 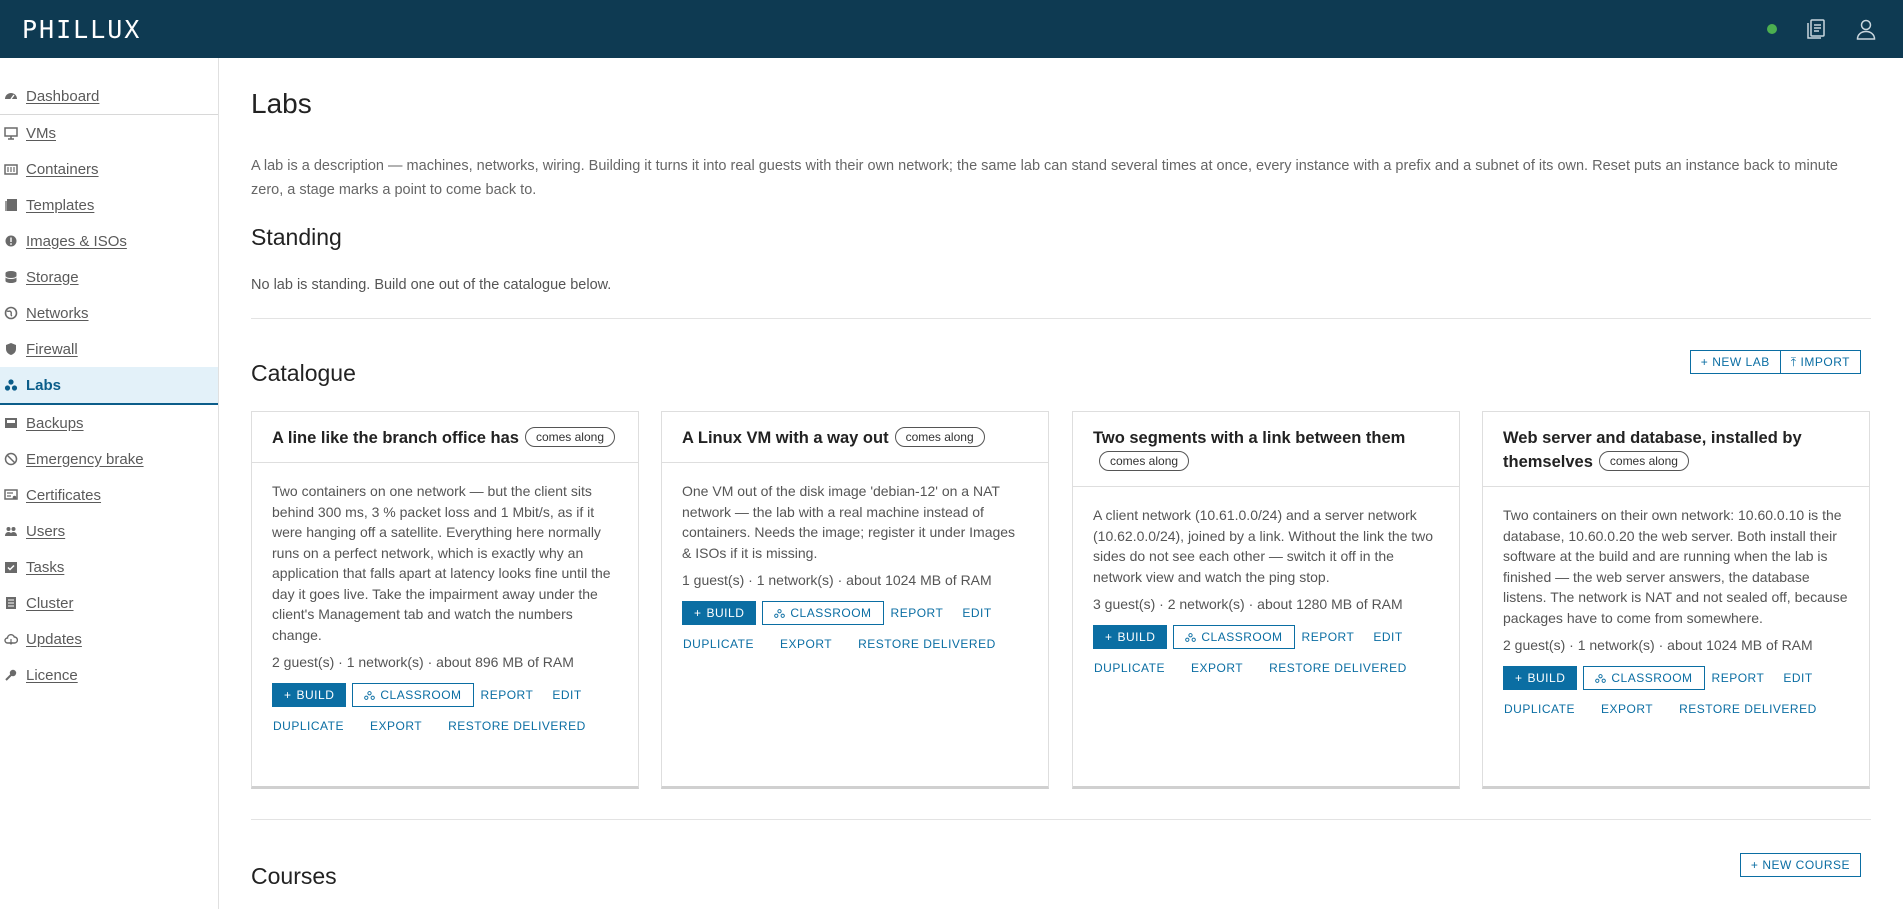 I want to click on sidebar-item-vms: VMs, so click(x=109, y=133).